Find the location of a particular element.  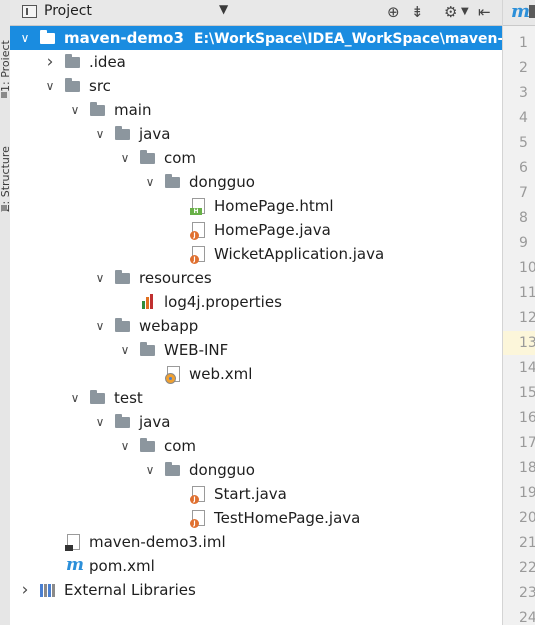

hide-panel-icon: ⇤ is located at coordinates (484, 12).